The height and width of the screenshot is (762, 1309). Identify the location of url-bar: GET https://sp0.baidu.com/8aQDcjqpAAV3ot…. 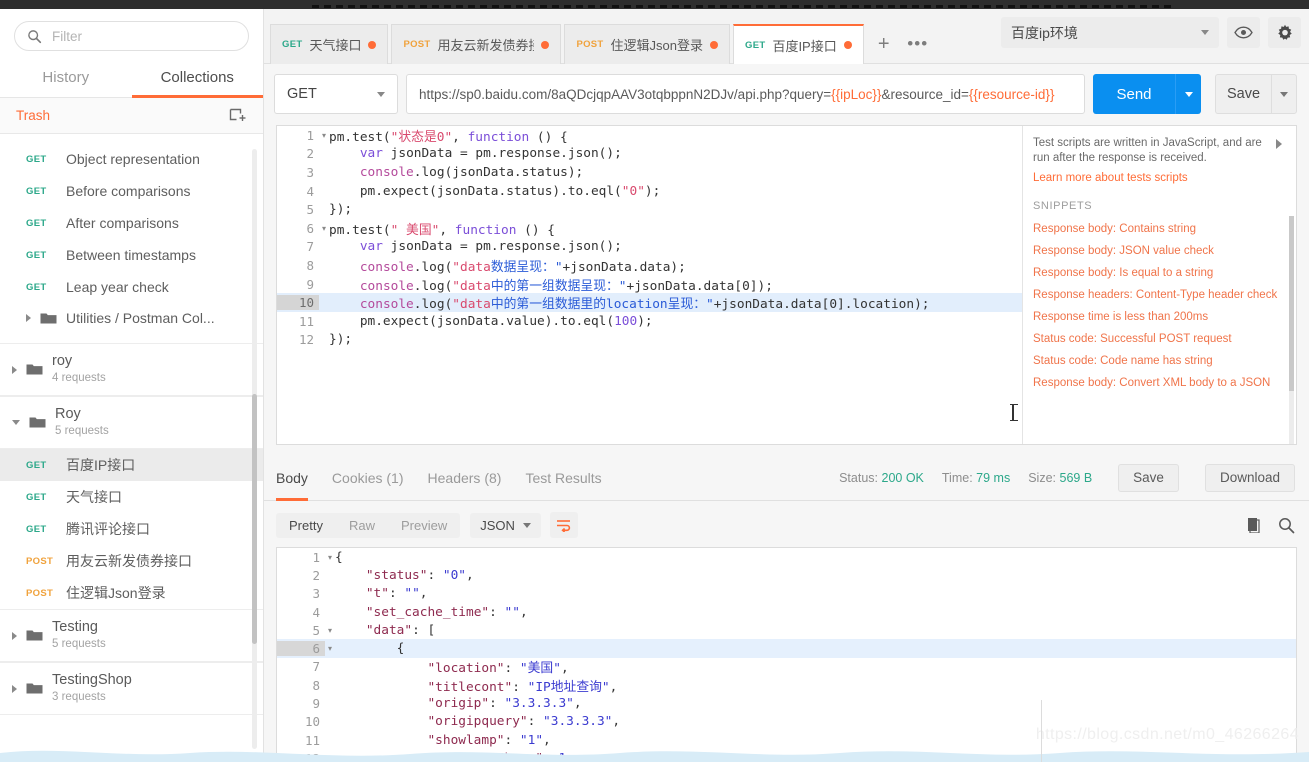
(786, 94).